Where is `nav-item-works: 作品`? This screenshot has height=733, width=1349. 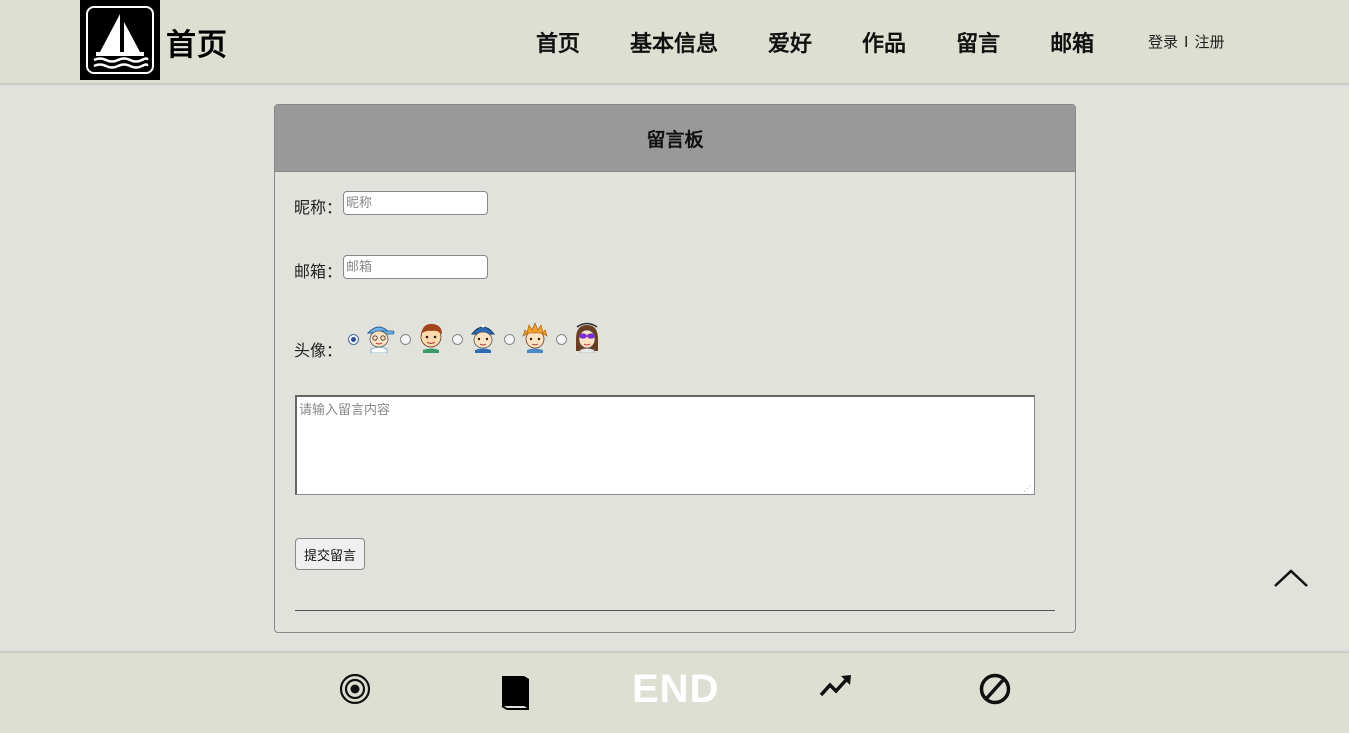 nav-item-works: 作品 is located at coordinates (884, 42).